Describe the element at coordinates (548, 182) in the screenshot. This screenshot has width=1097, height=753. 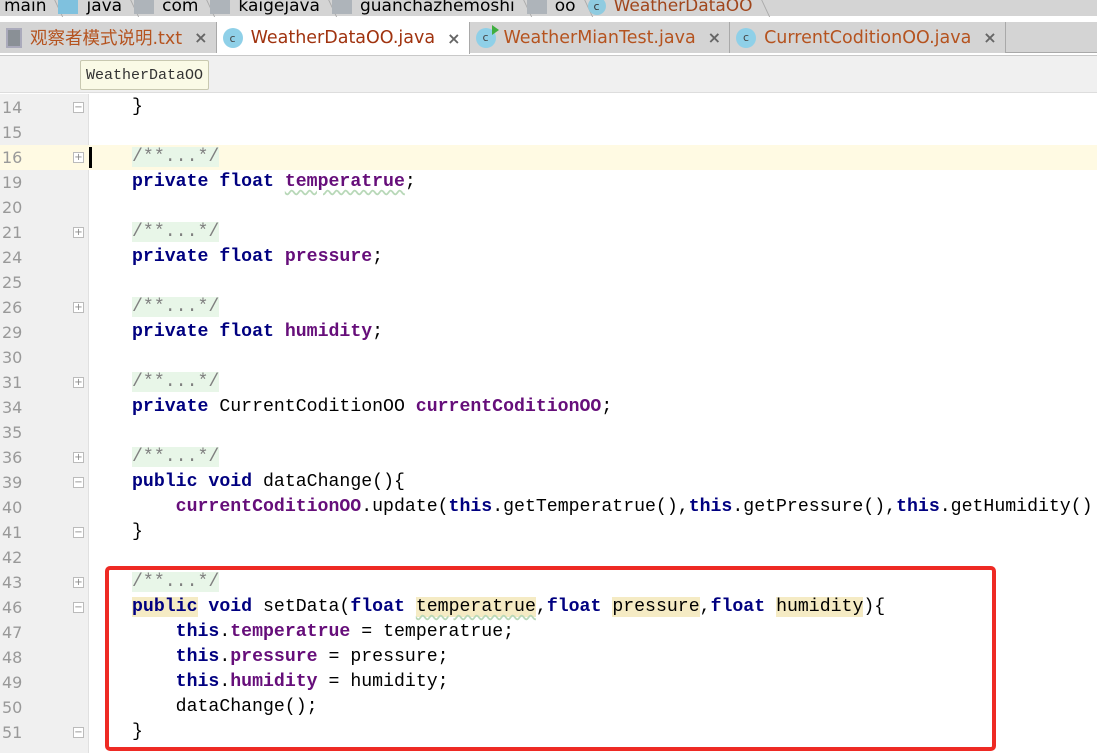
I see `code-line: 19 private float temperatrue;` at that location.